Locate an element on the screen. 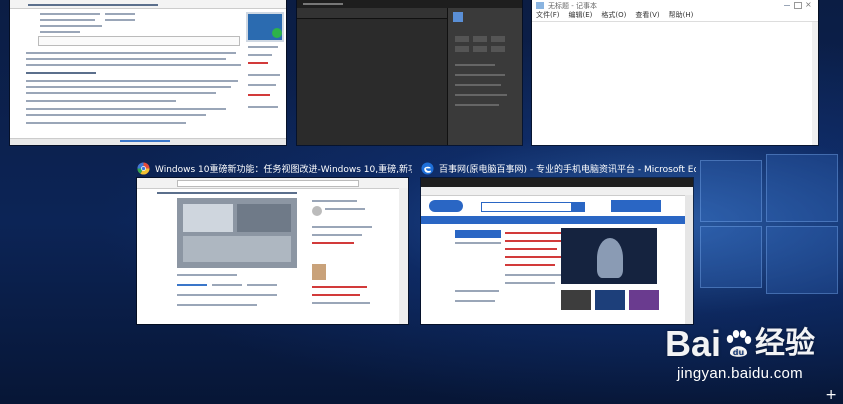  baidu-paw-icon: du is located at coordinates (739, 343).